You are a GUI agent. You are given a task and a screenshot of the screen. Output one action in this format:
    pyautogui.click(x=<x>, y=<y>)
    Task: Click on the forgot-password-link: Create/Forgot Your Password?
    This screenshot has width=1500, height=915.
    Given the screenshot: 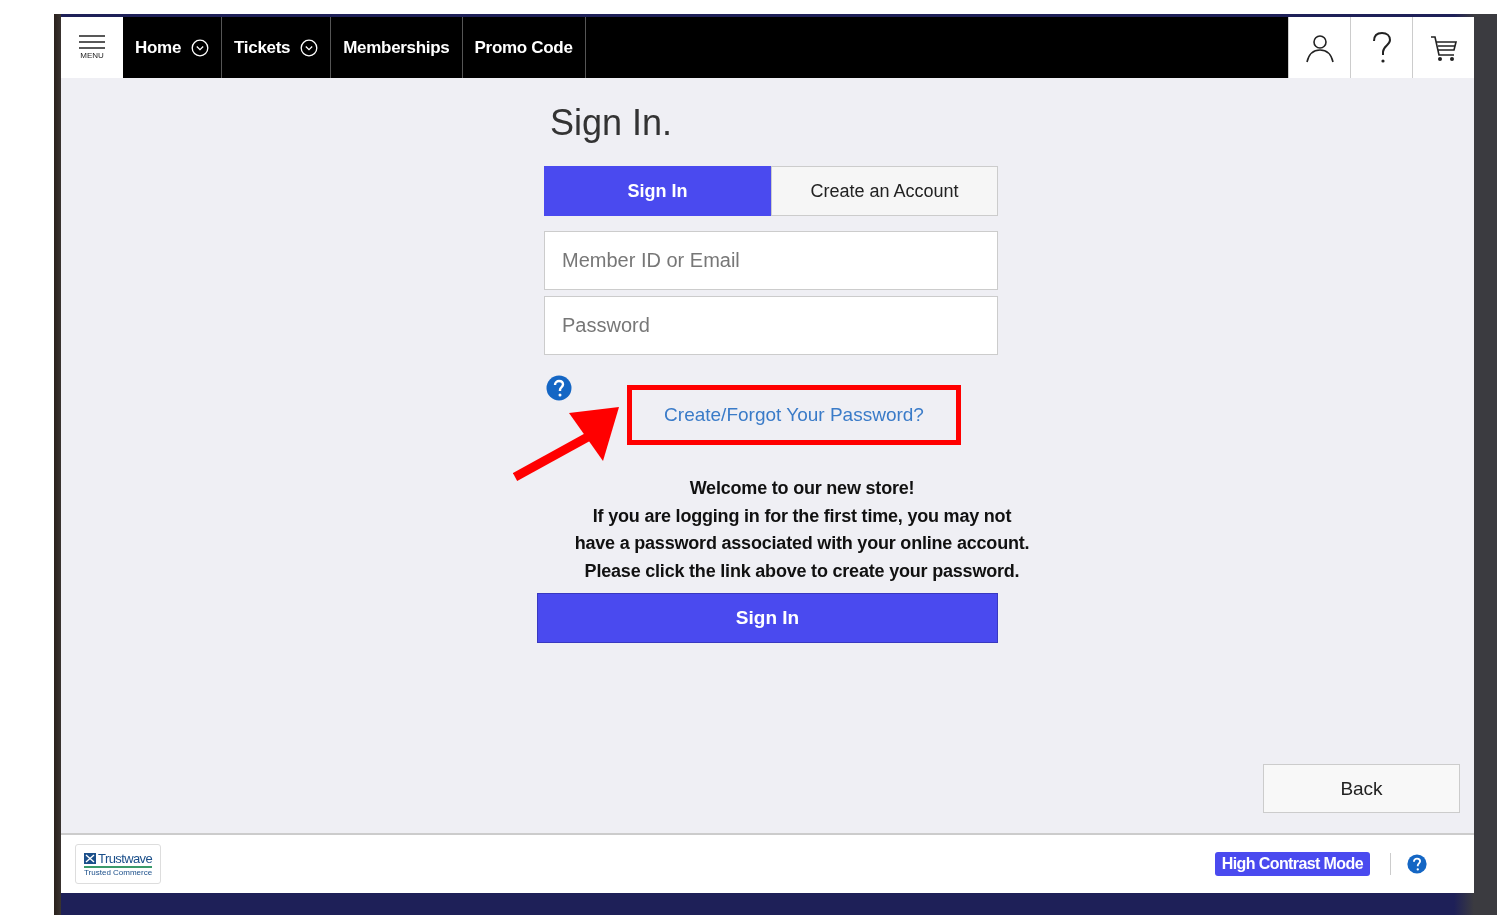 What is the action you would take?
    pyautogui.click(x=794, y=415)
    